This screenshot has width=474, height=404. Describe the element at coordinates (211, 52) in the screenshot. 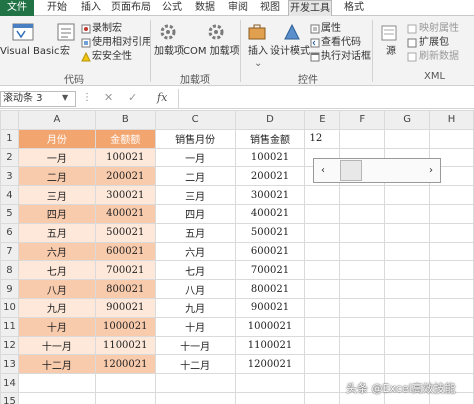

I see `com-addins-button: COM 加载项` at that location.